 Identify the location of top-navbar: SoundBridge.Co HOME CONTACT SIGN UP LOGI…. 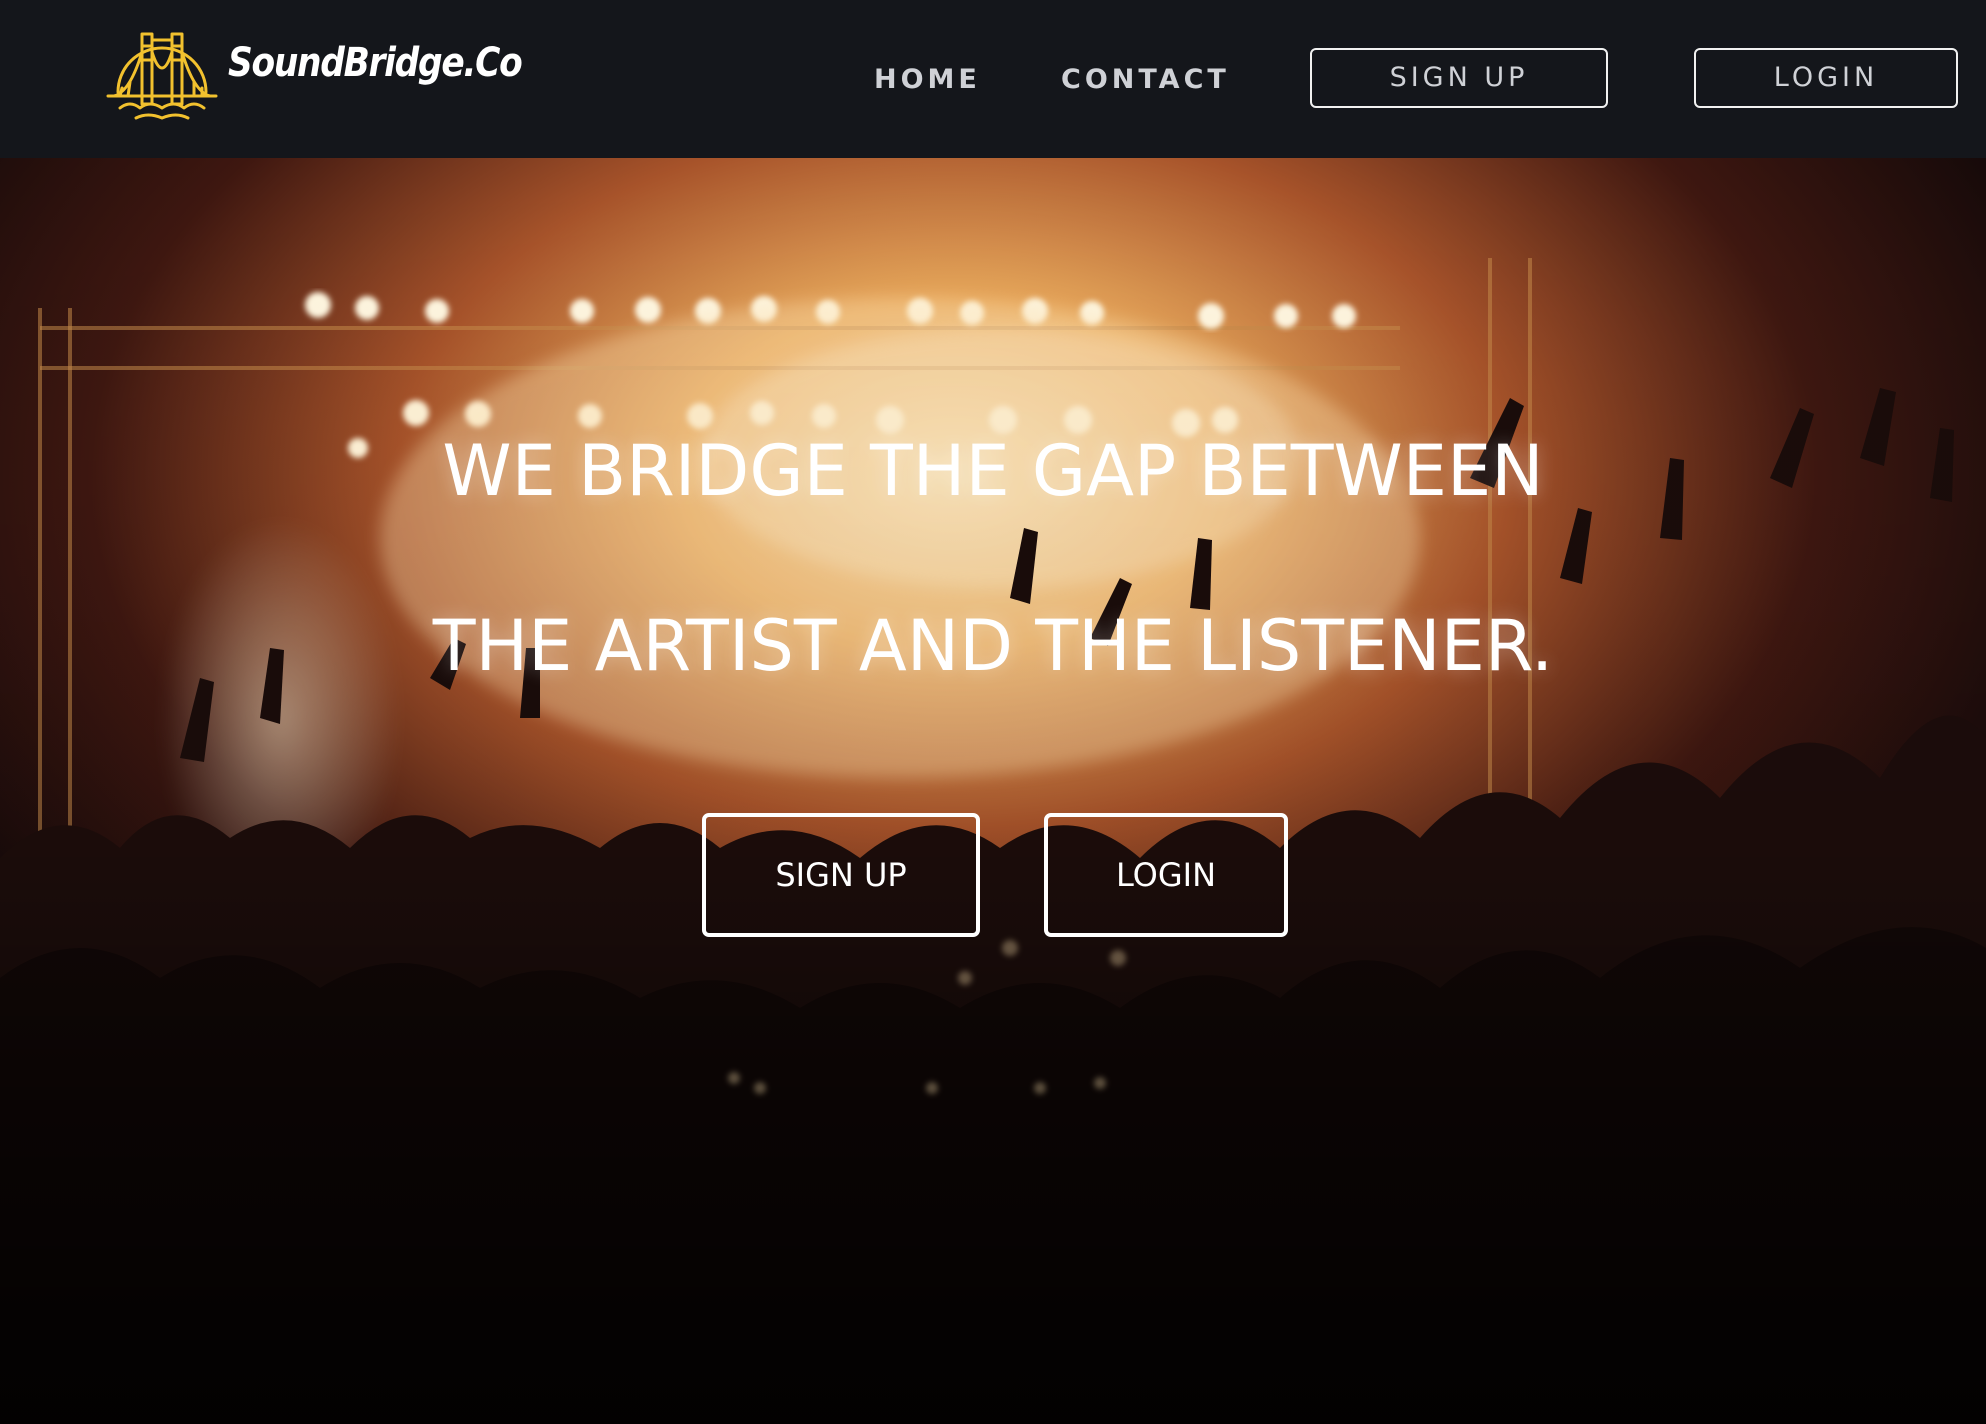
(993, 79).